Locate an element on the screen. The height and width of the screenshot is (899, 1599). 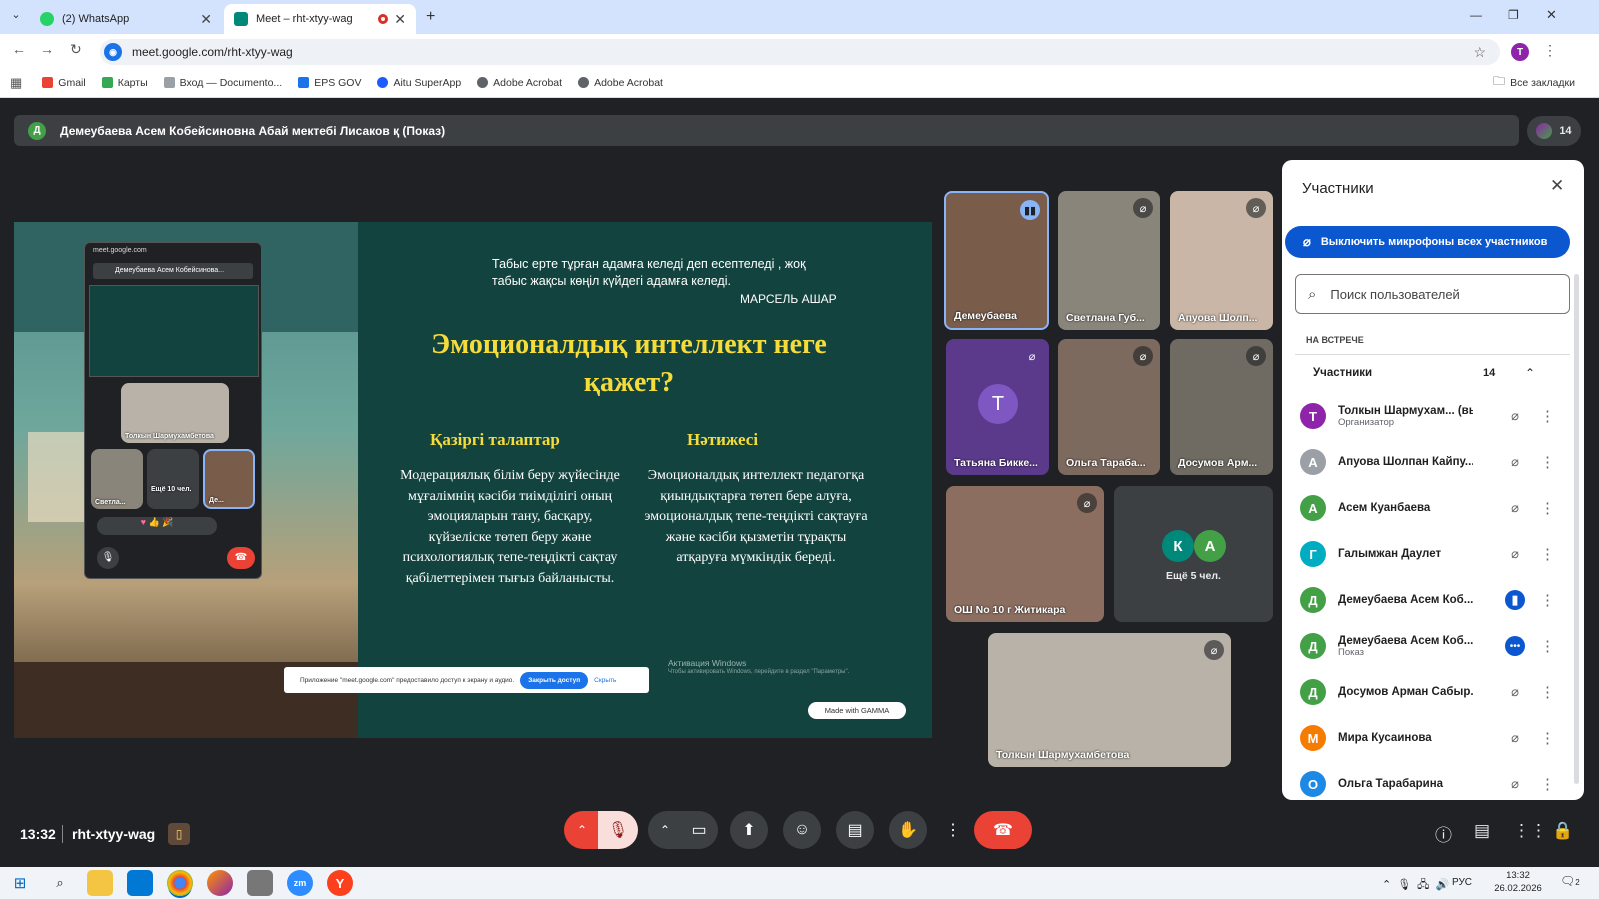
host-controls-lock-icon: 🔒 is located at coordinates (1562, 831).